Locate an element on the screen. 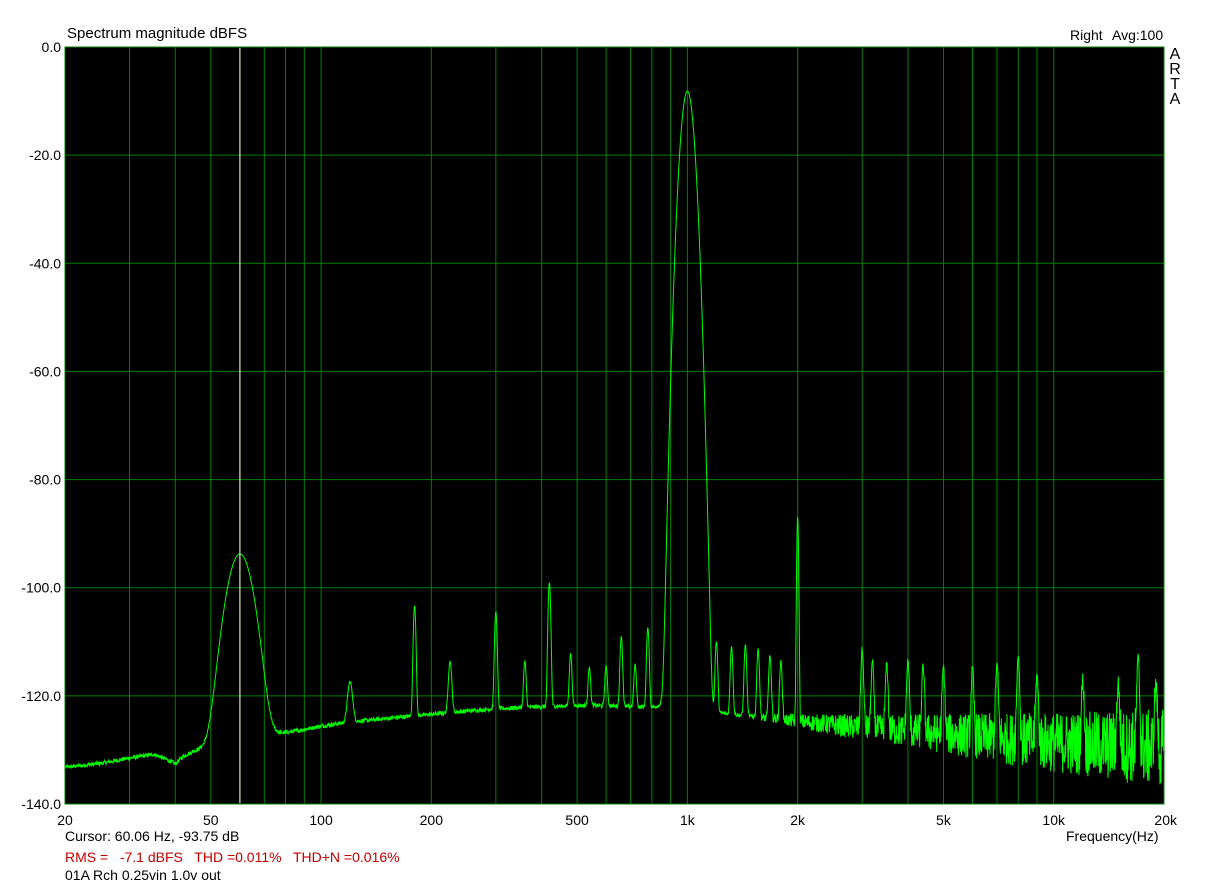  x-tick-label: 2k is located at coordinates (798, 820).